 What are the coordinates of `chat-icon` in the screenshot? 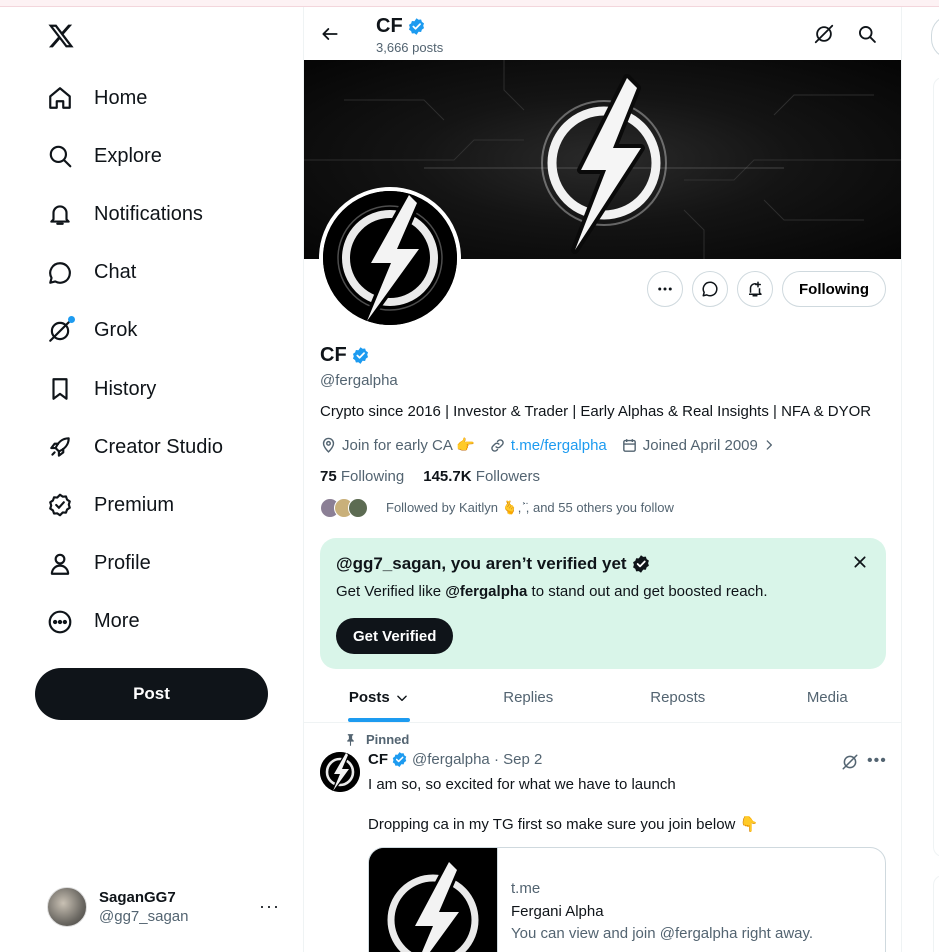 It's located at (710, 289).